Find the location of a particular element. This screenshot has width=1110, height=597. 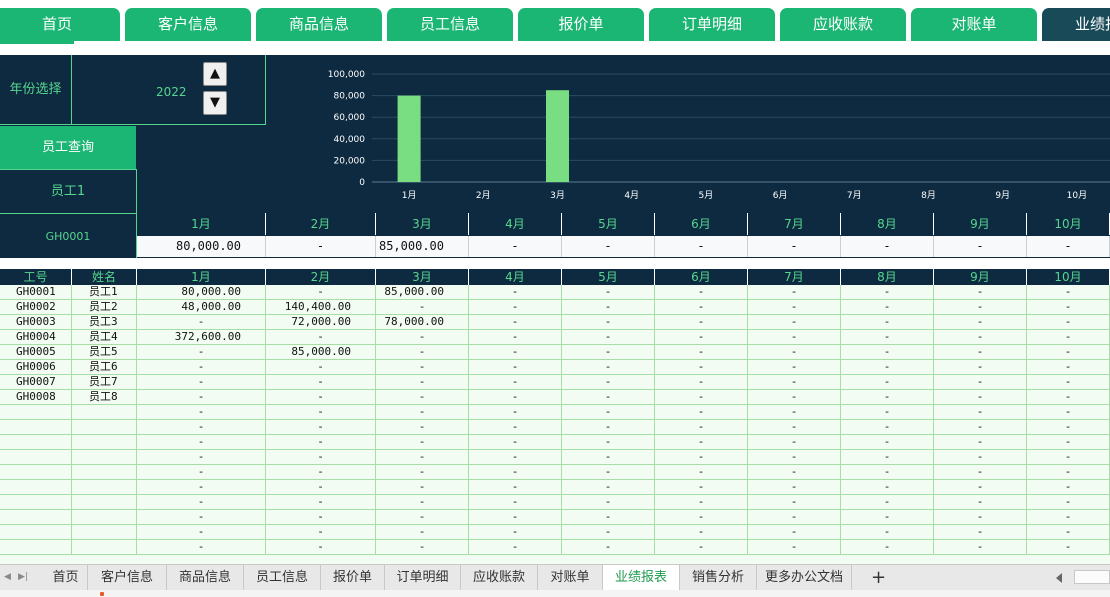

sheet-tab: 报价单 is located at coordinates (353, 577).